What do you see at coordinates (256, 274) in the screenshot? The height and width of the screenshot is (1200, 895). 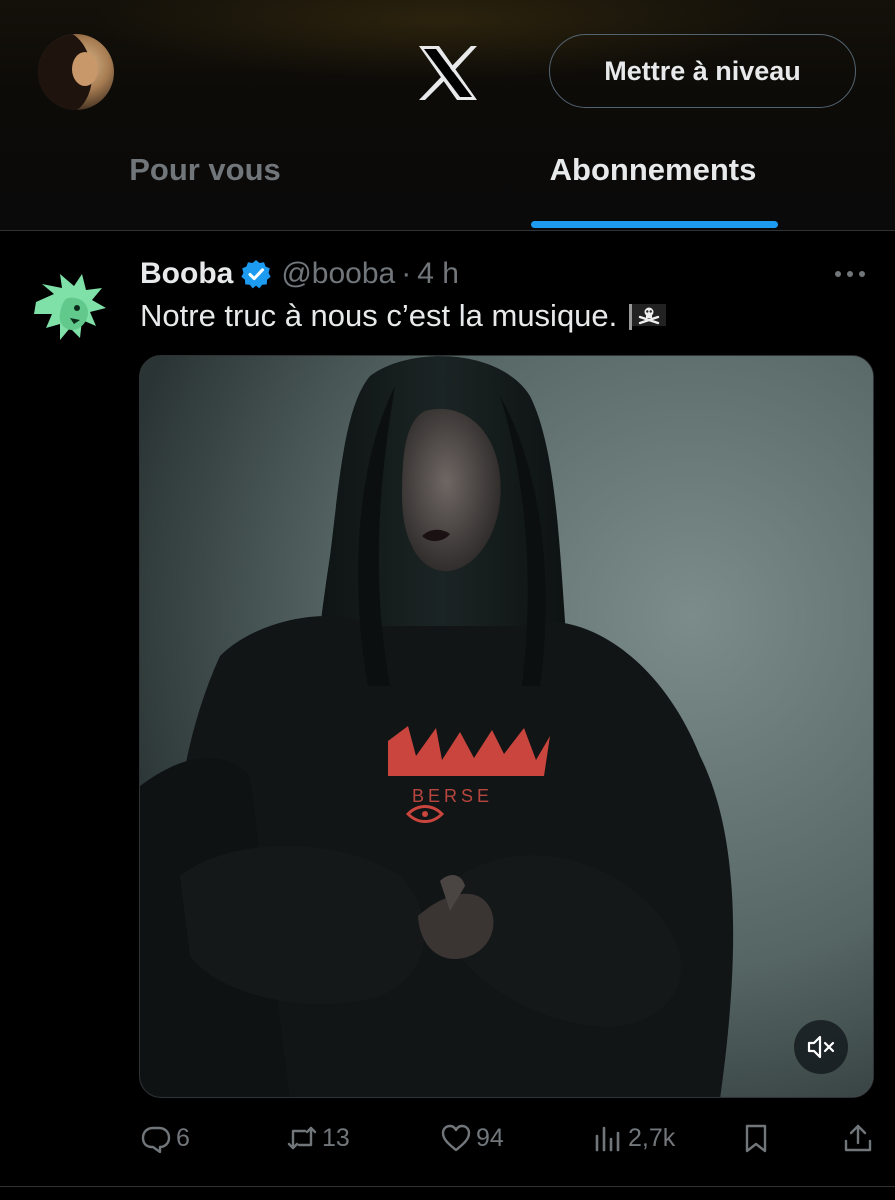 I see `verified-badge-icon` at bounding box center [256, 274].